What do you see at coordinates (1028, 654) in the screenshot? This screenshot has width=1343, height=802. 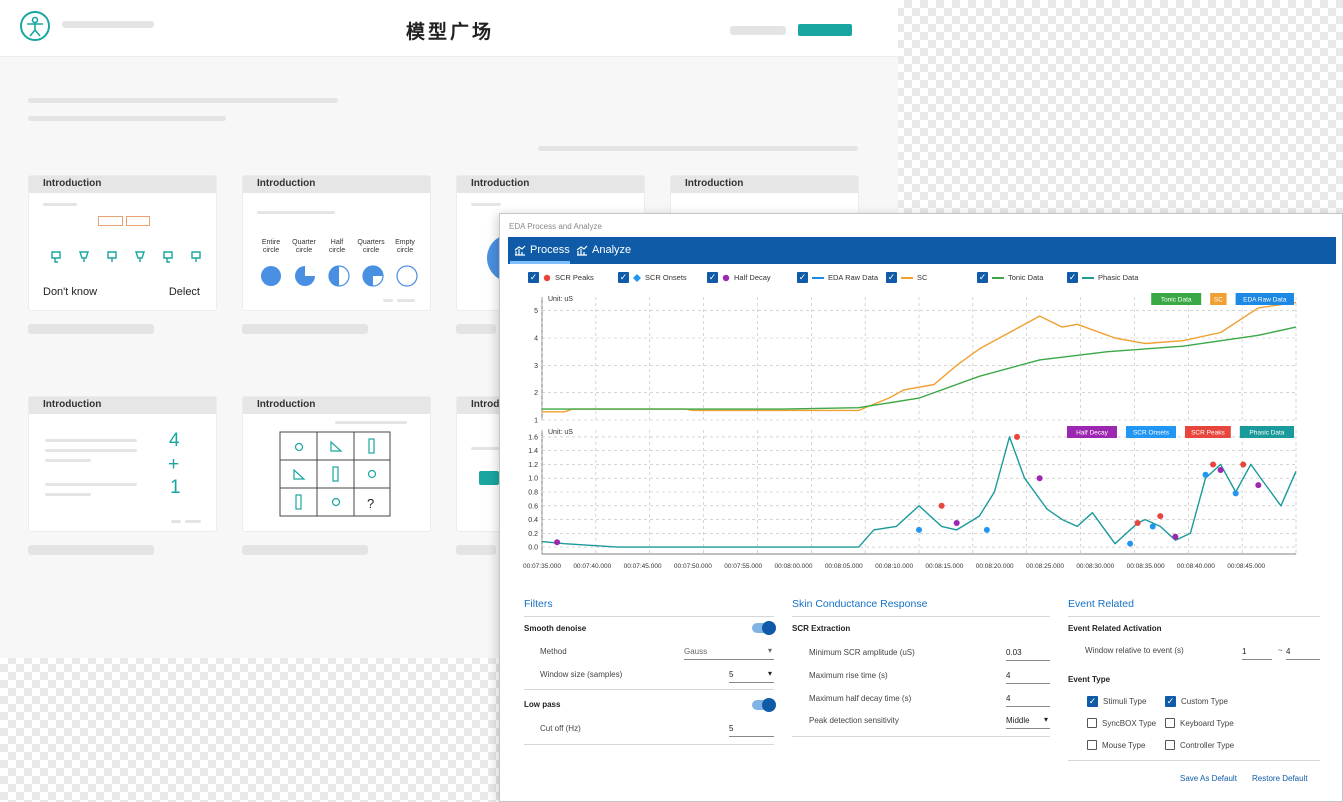 I see `min-amplitude-input: 0.03` at bounding box center [1028, 654].